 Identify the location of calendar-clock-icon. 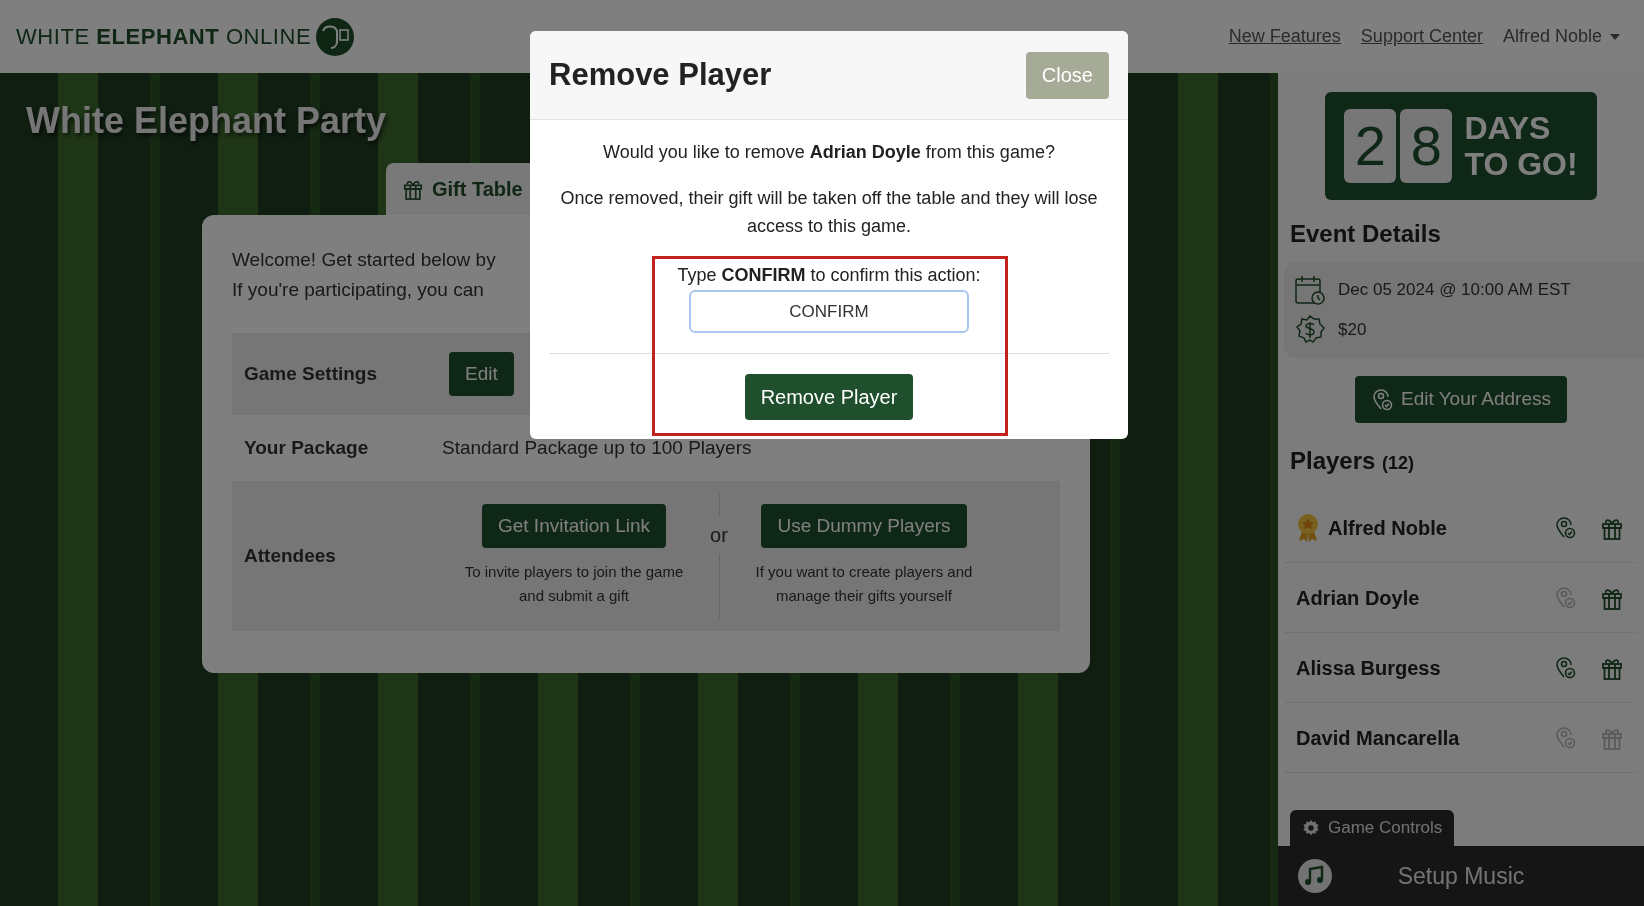
(1310, 290).